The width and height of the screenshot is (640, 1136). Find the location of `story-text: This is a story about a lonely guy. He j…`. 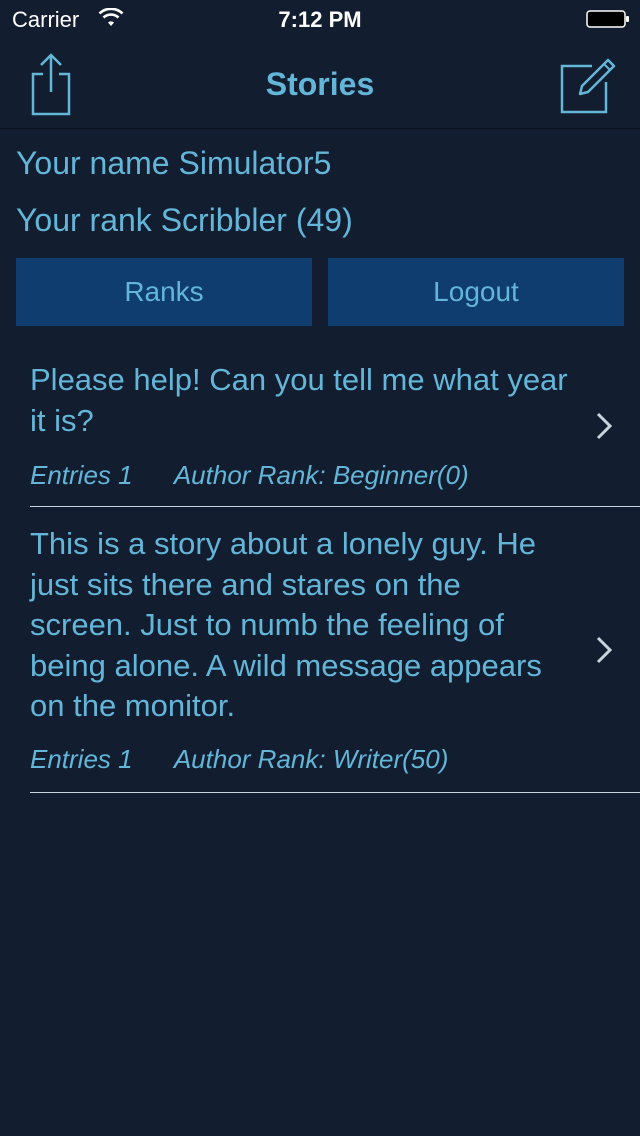

story-text: This is a story about a lonely guy. He j… is located at coordinates (286, 624).